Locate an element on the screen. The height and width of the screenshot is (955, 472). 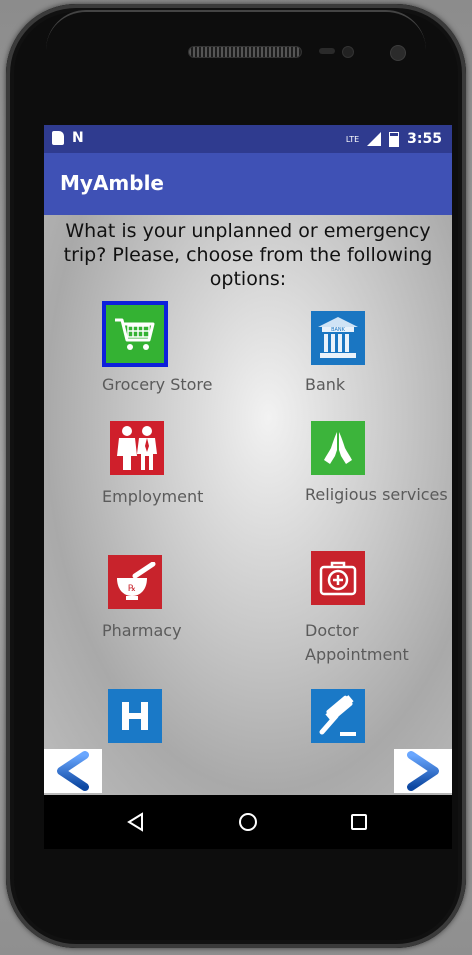
home-nav-button is located at coordinates (248, 824).